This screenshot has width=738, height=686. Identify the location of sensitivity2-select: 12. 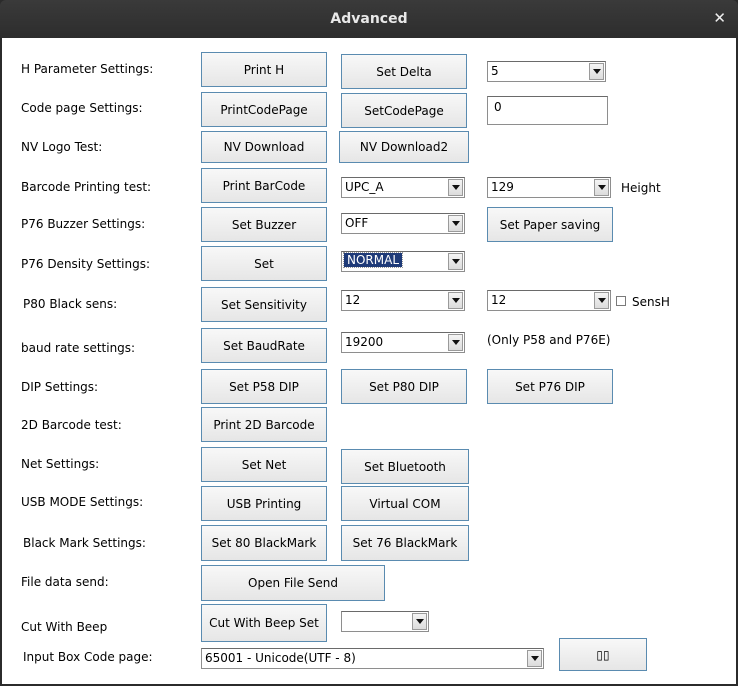
(549, 300).